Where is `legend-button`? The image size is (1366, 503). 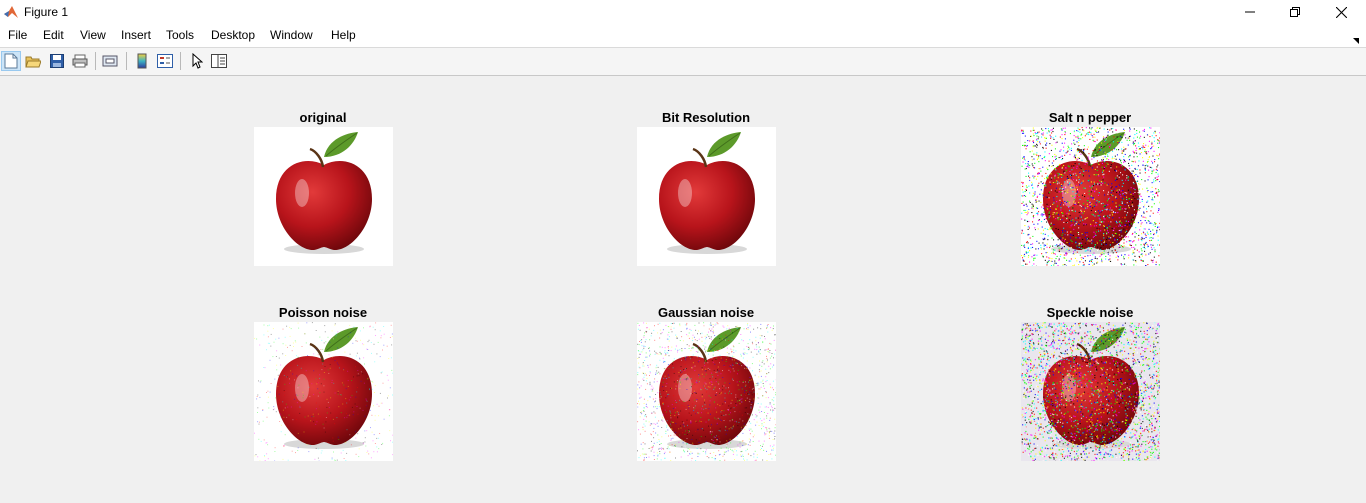
legend-button is located at coordinates (165, 61).